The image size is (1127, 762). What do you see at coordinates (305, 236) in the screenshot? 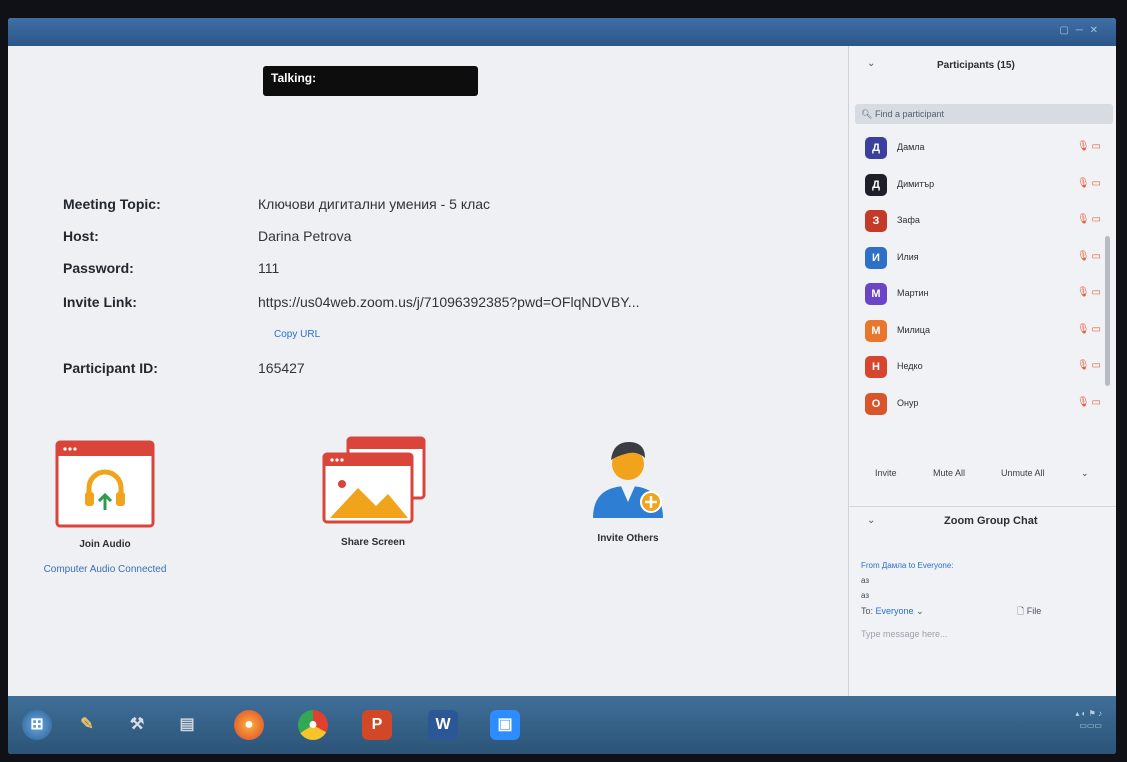
I see `host-value: Darina Petrova` at bounding box center [305, 236].